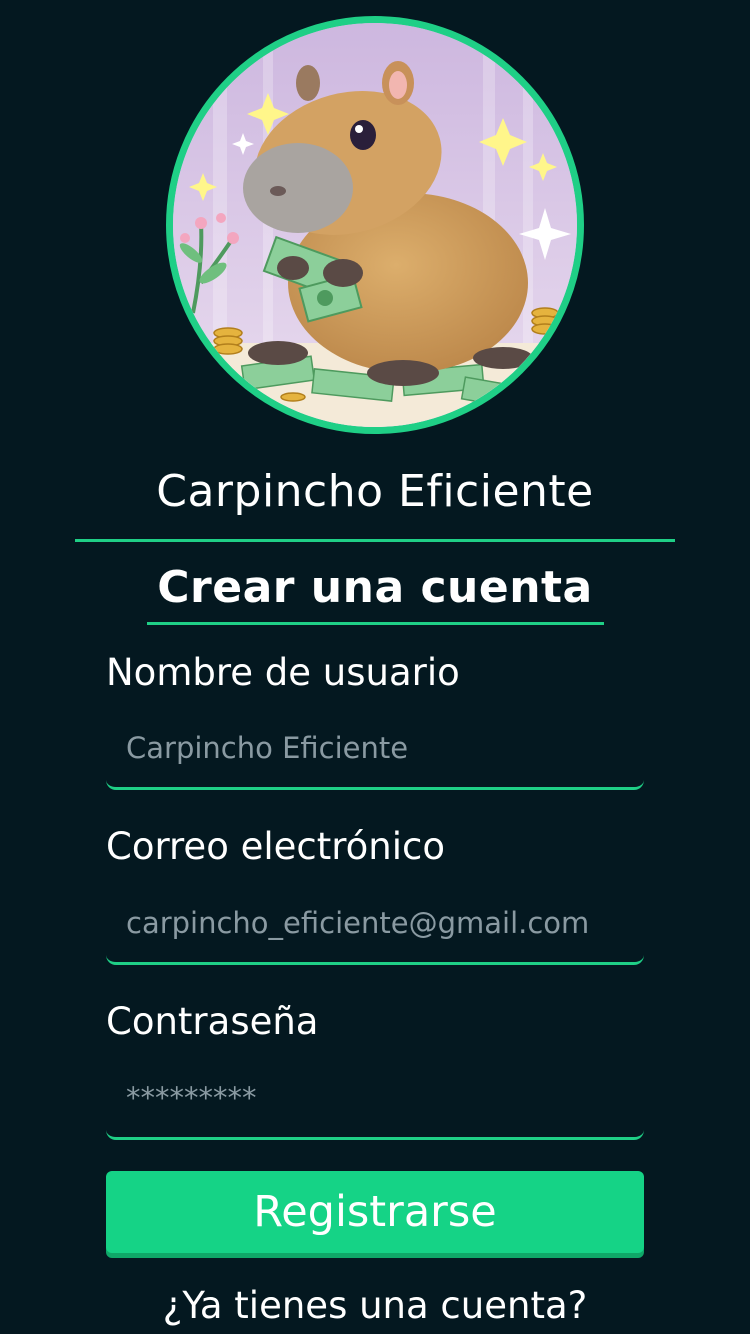  What do you see at coordinates (375, 491) in the screenshot?
I see `app-title: Carpincho Eficiente` at bounding box center [375, 491].